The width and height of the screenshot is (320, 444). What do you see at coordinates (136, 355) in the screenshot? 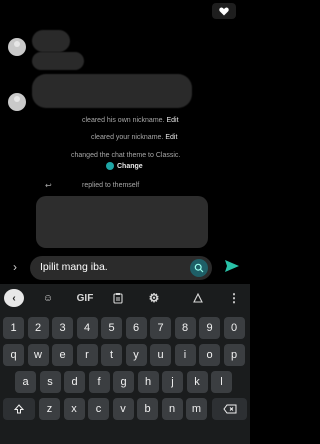
I see `key-y: y` at bounding box center [136, 355].